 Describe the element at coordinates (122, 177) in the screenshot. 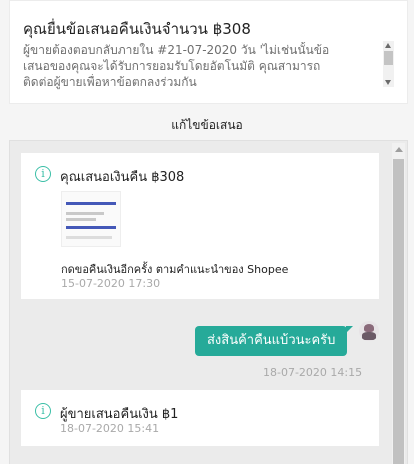

I see `buyer-offer-title: คุณเสนอเงินคืน ฿308` at that location.